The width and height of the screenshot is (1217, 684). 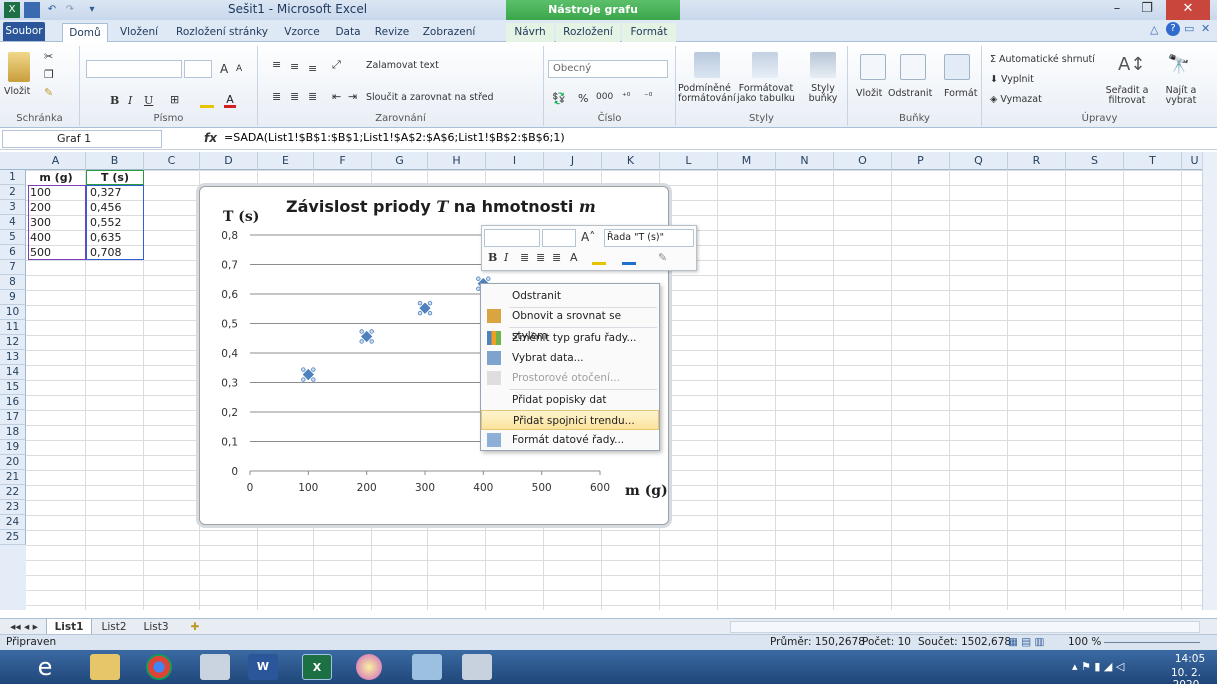 I want to click on column-header: D, so click(x=229, y=161).